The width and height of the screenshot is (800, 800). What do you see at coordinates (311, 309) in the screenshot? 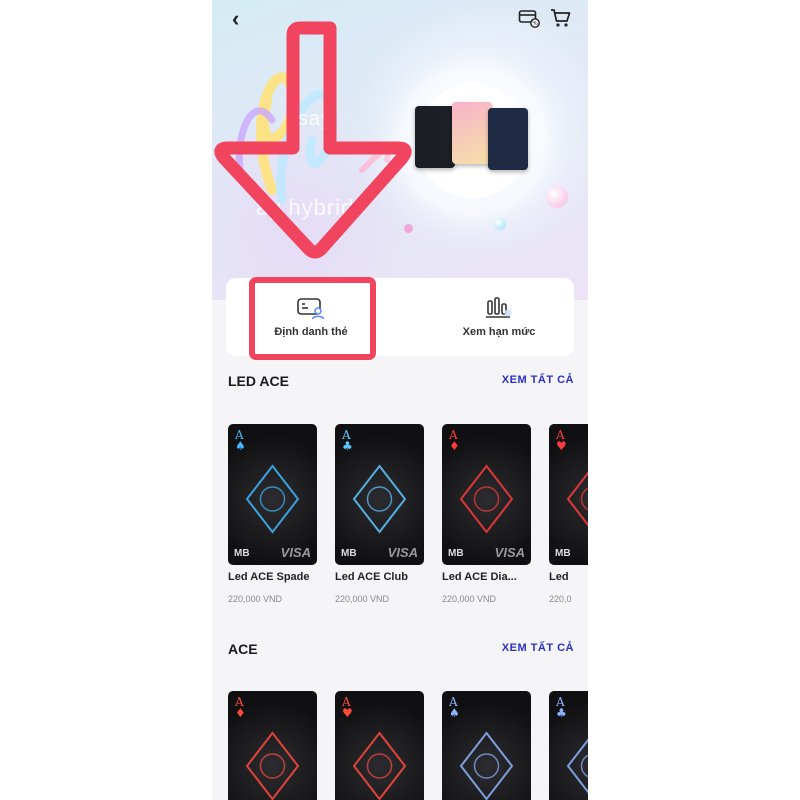
I see `card-user-icon` at bounding box center [311, 309].